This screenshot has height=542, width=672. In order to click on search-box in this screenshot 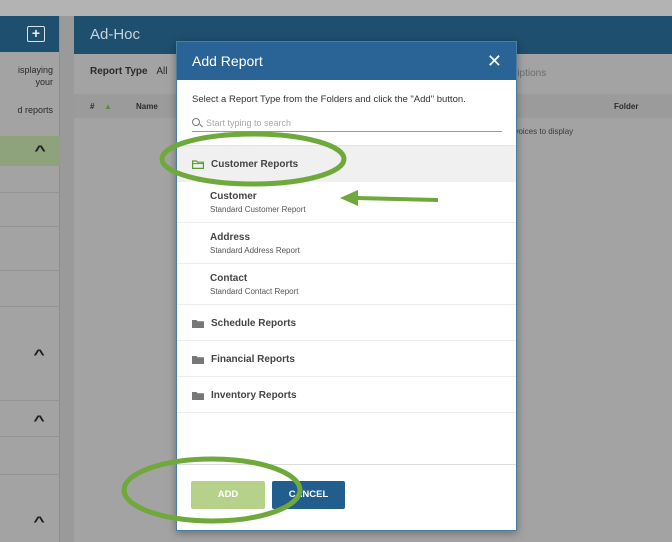, I will do `click(347, 124)`.